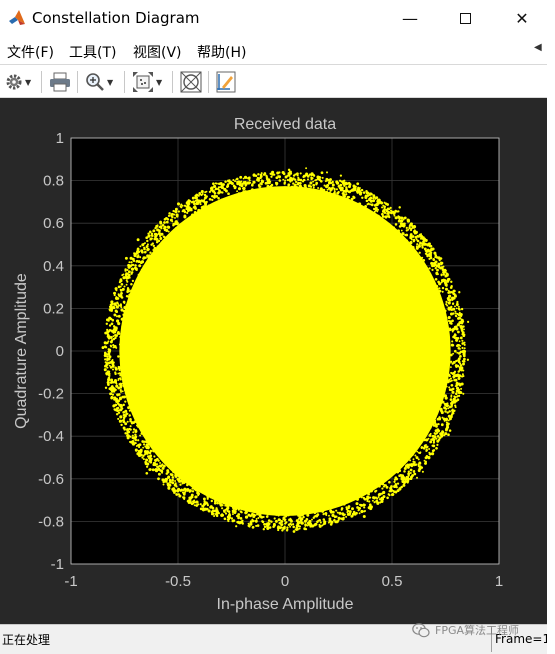 This screenshot has height=654, width=555. Describe the element at coordinates (18, 82) in the screenshot. I see `settings-button: ▼` at that location.